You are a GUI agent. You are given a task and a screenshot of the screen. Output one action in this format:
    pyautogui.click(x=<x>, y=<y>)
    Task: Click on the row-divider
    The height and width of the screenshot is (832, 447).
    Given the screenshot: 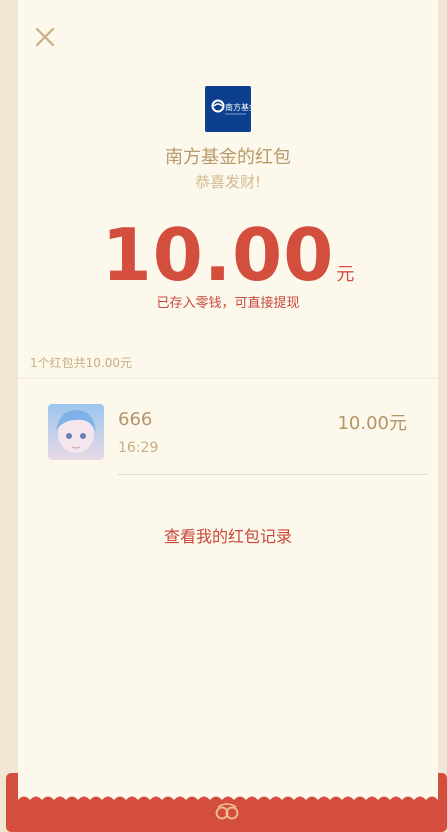 What is the action you would take?
    pyautogui.click(x=273, y=474)
    